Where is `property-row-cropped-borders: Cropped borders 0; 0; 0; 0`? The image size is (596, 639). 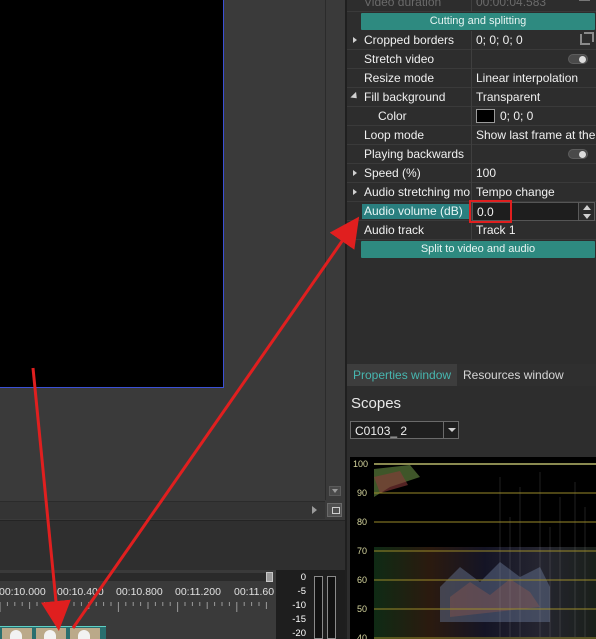
property-row-cropped-borders: Cropped borders 0; 0; 0; 0 is located at coordinates (471, 40).